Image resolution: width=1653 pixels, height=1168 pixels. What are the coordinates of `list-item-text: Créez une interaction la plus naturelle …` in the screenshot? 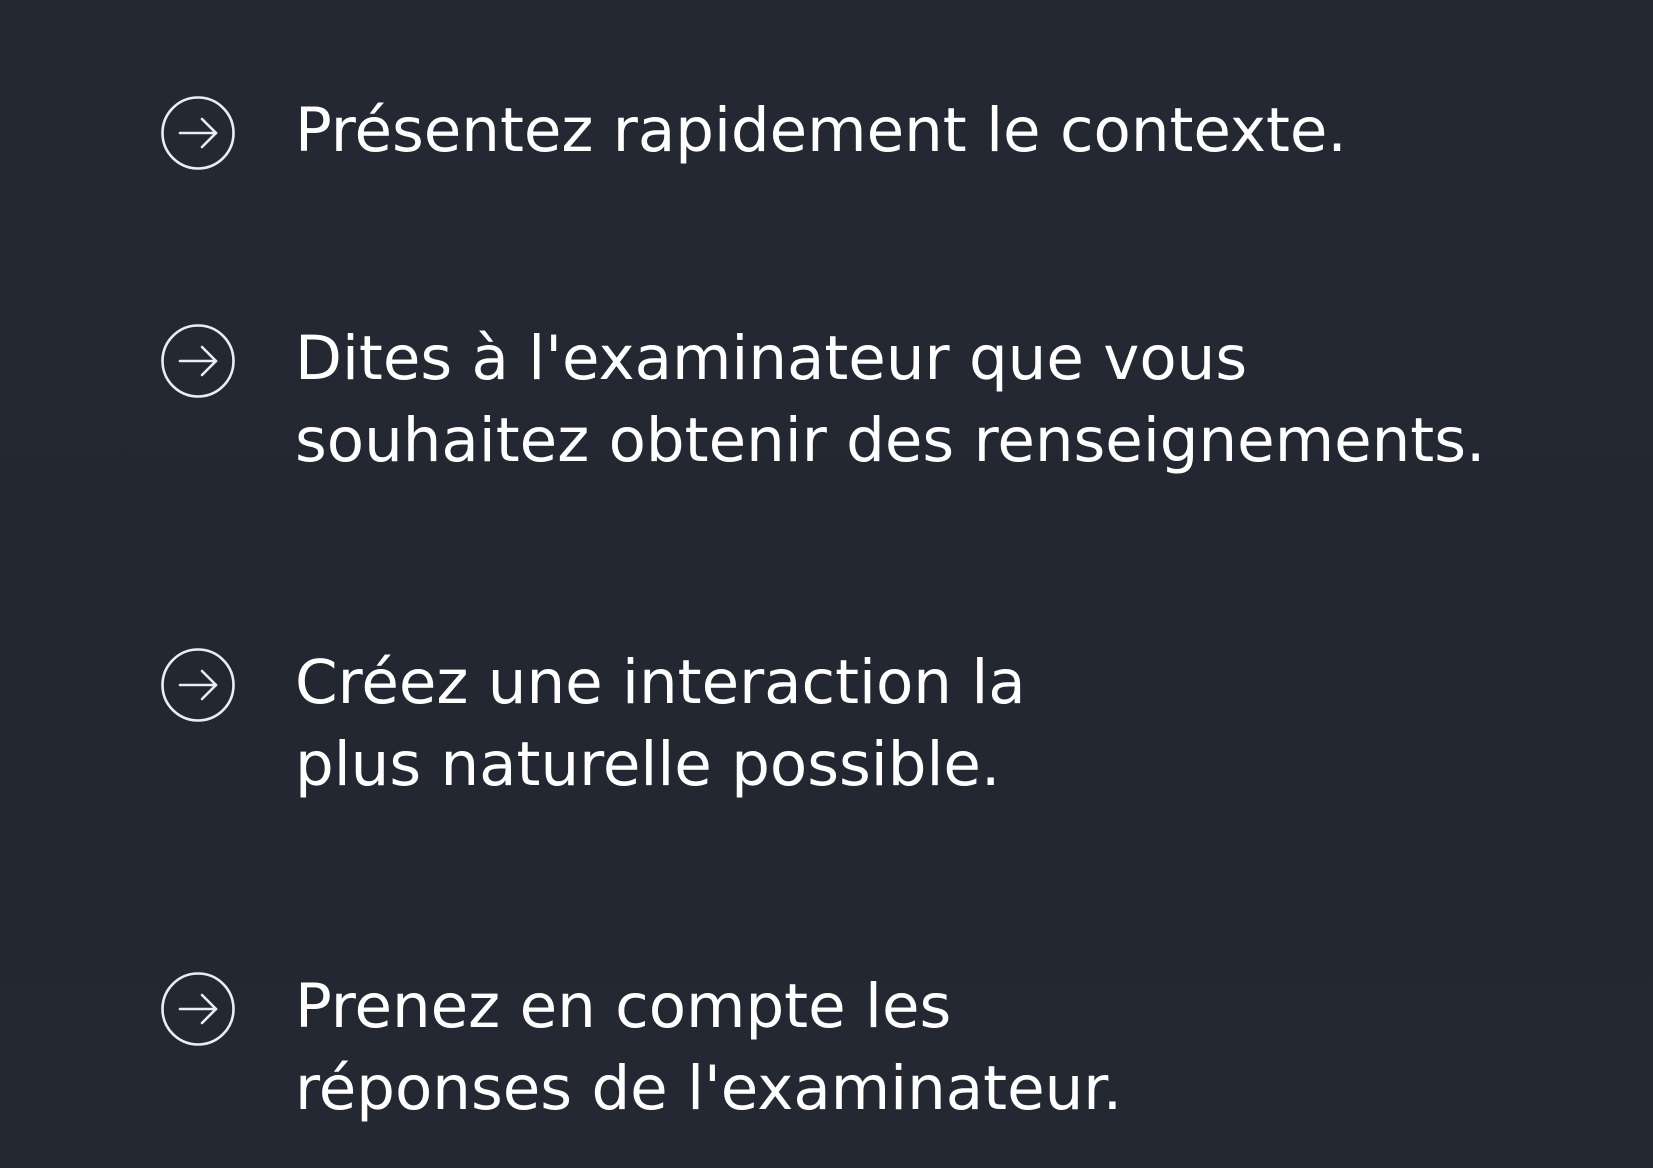 It's located at (660, 723).